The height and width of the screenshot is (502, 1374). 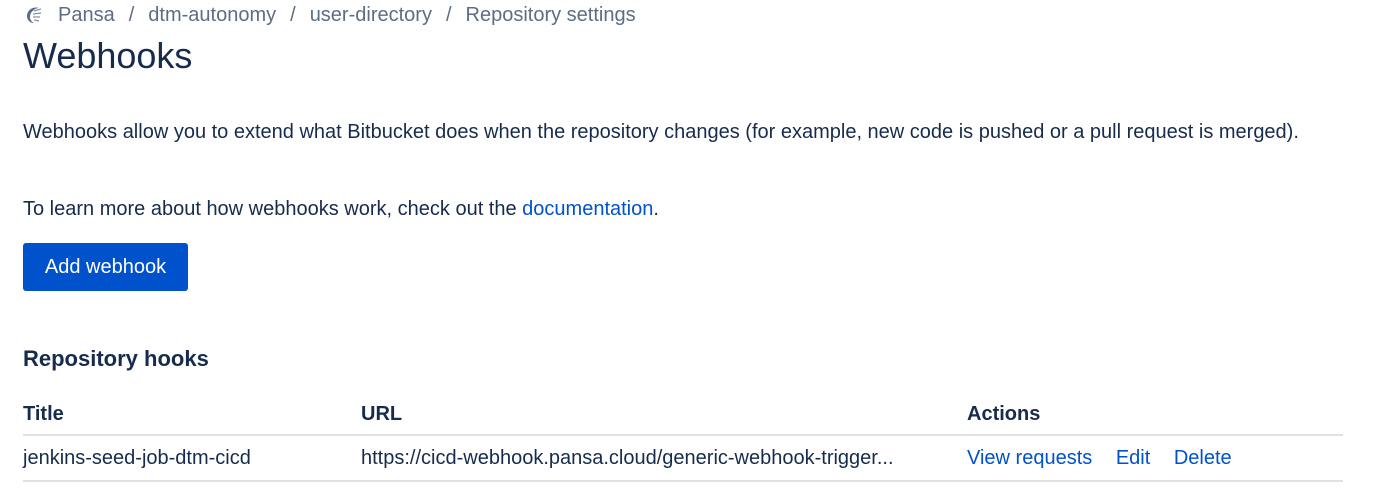 What do you see at coordinates (664, 415) in the screenshot?
I see `column-header-url: URL` at bounding box center [664, 415].